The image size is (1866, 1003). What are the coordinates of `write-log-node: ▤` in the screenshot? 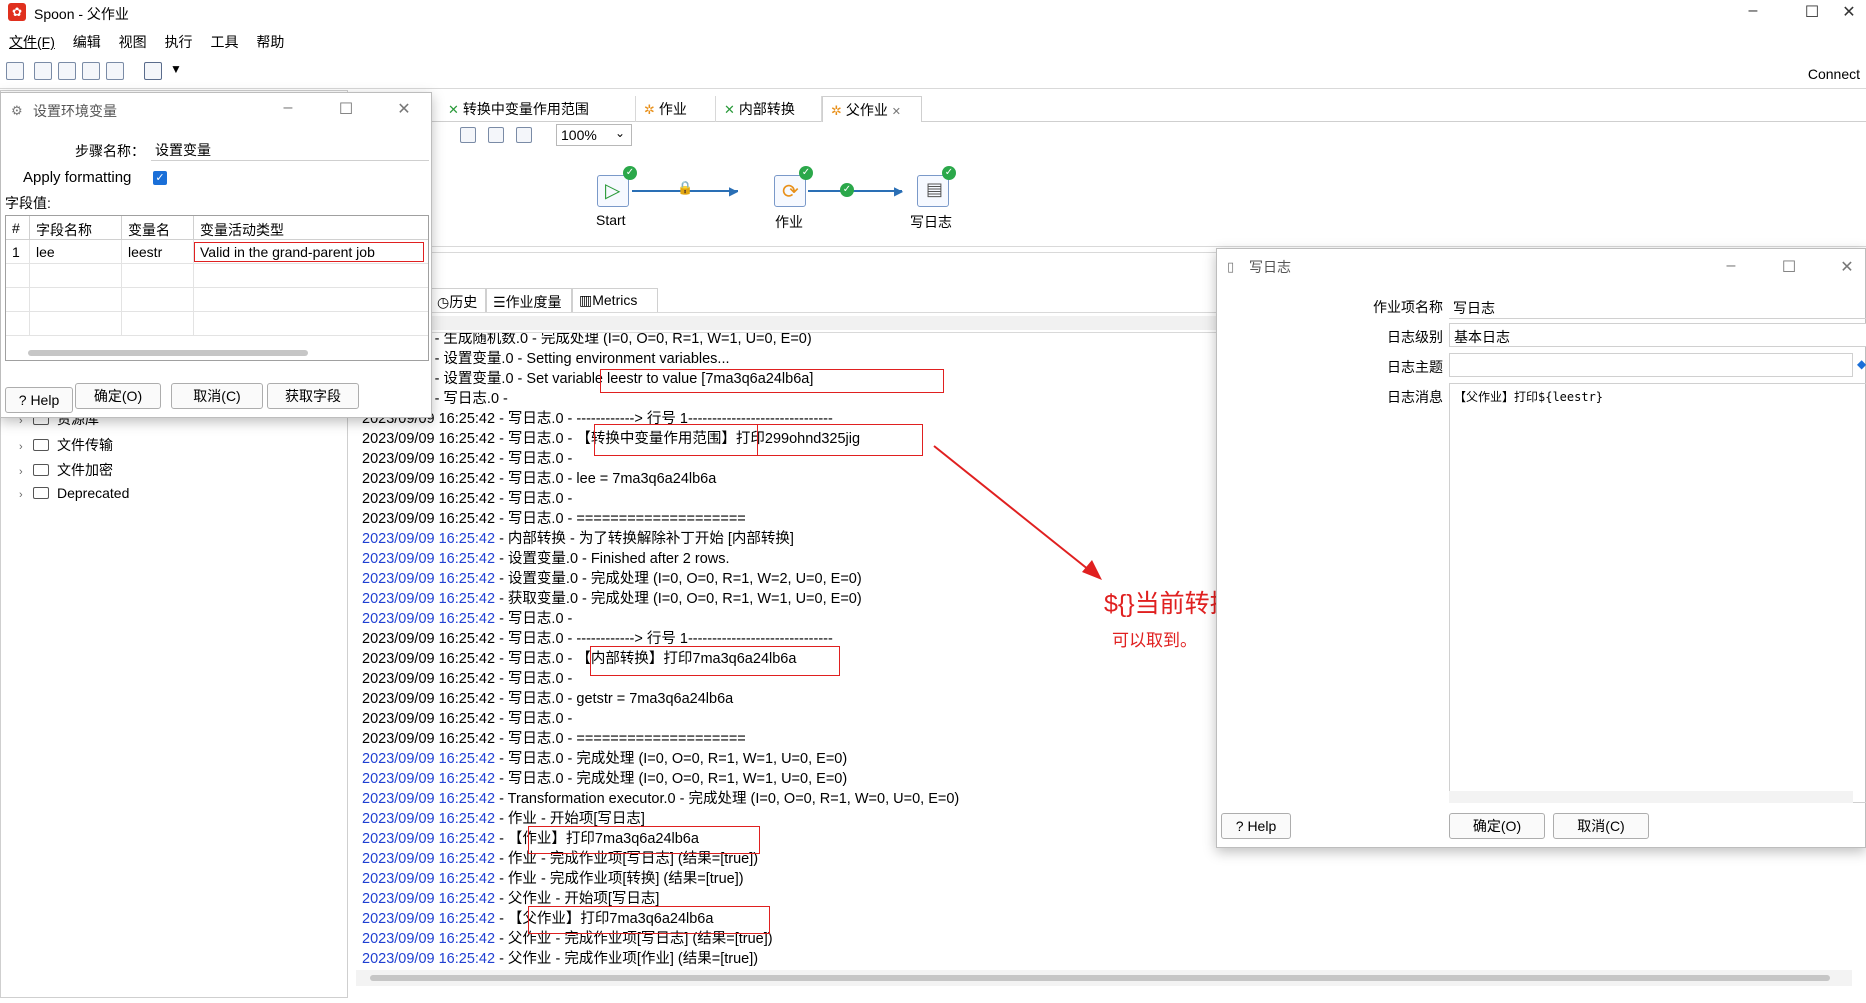 It's located at (933, 191).